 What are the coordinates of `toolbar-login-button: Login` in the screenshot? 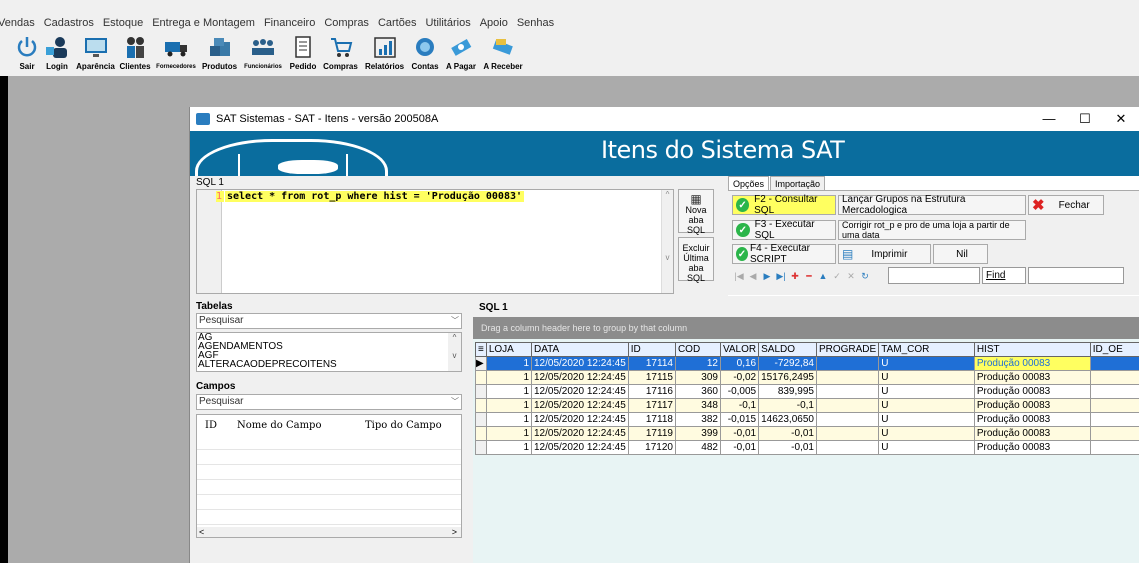 It's located at (57, 53).